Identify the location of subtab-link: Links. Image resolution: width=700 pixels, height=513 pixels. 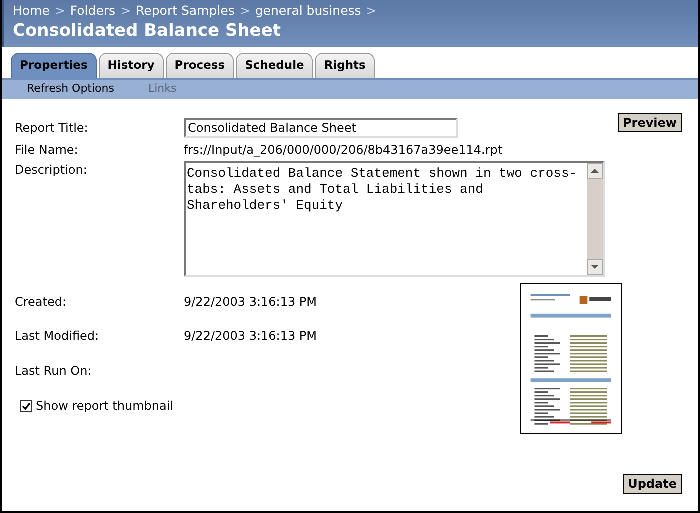
(162, 89).